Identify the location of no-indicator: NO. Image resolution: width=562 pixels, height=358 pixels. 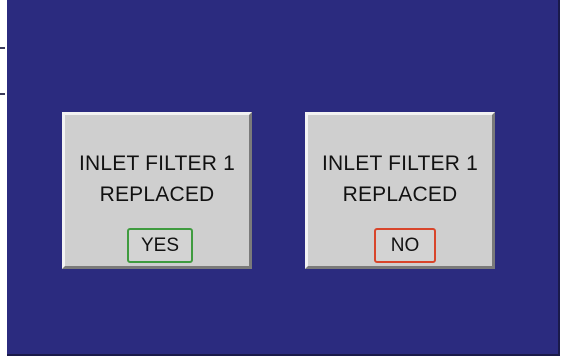
(405, 245).